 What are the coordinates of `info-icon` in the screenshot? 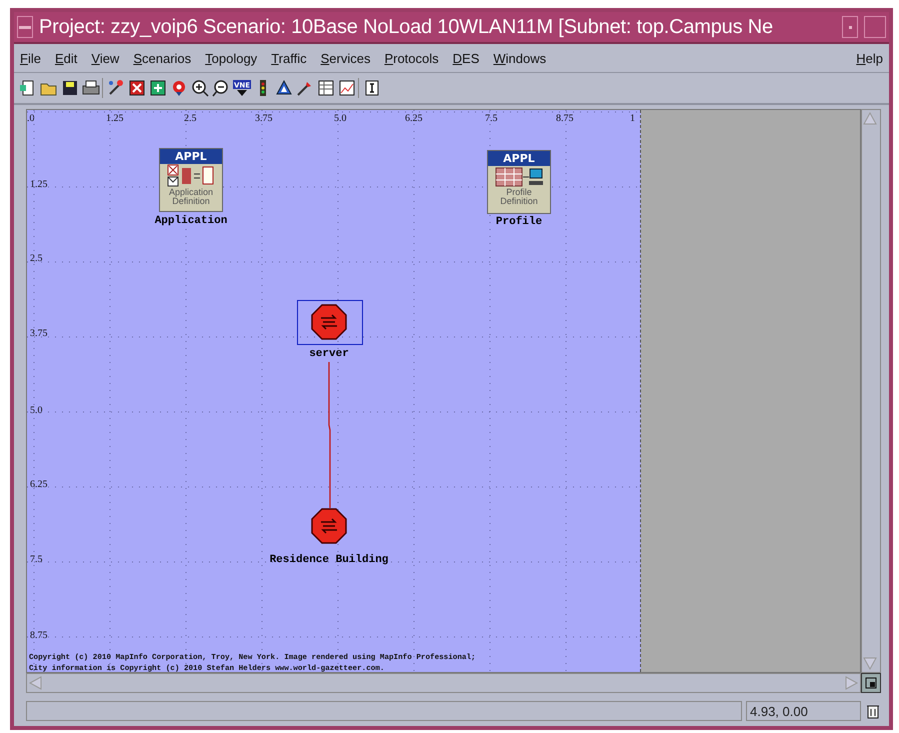 It's located at (372, 88).